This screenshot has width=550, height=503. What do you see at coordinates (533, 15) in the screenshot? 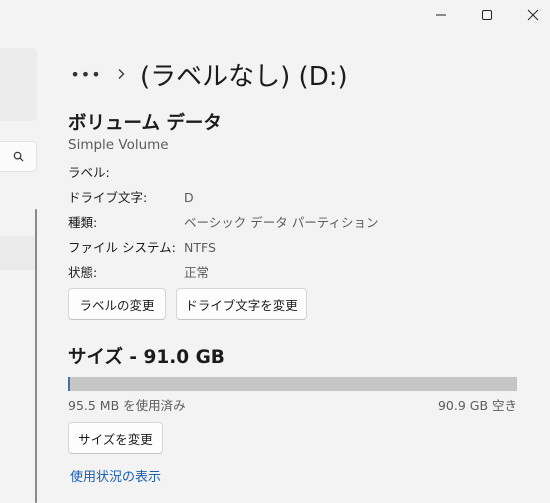
I see `close-icon` at bounding box center [533, 15].